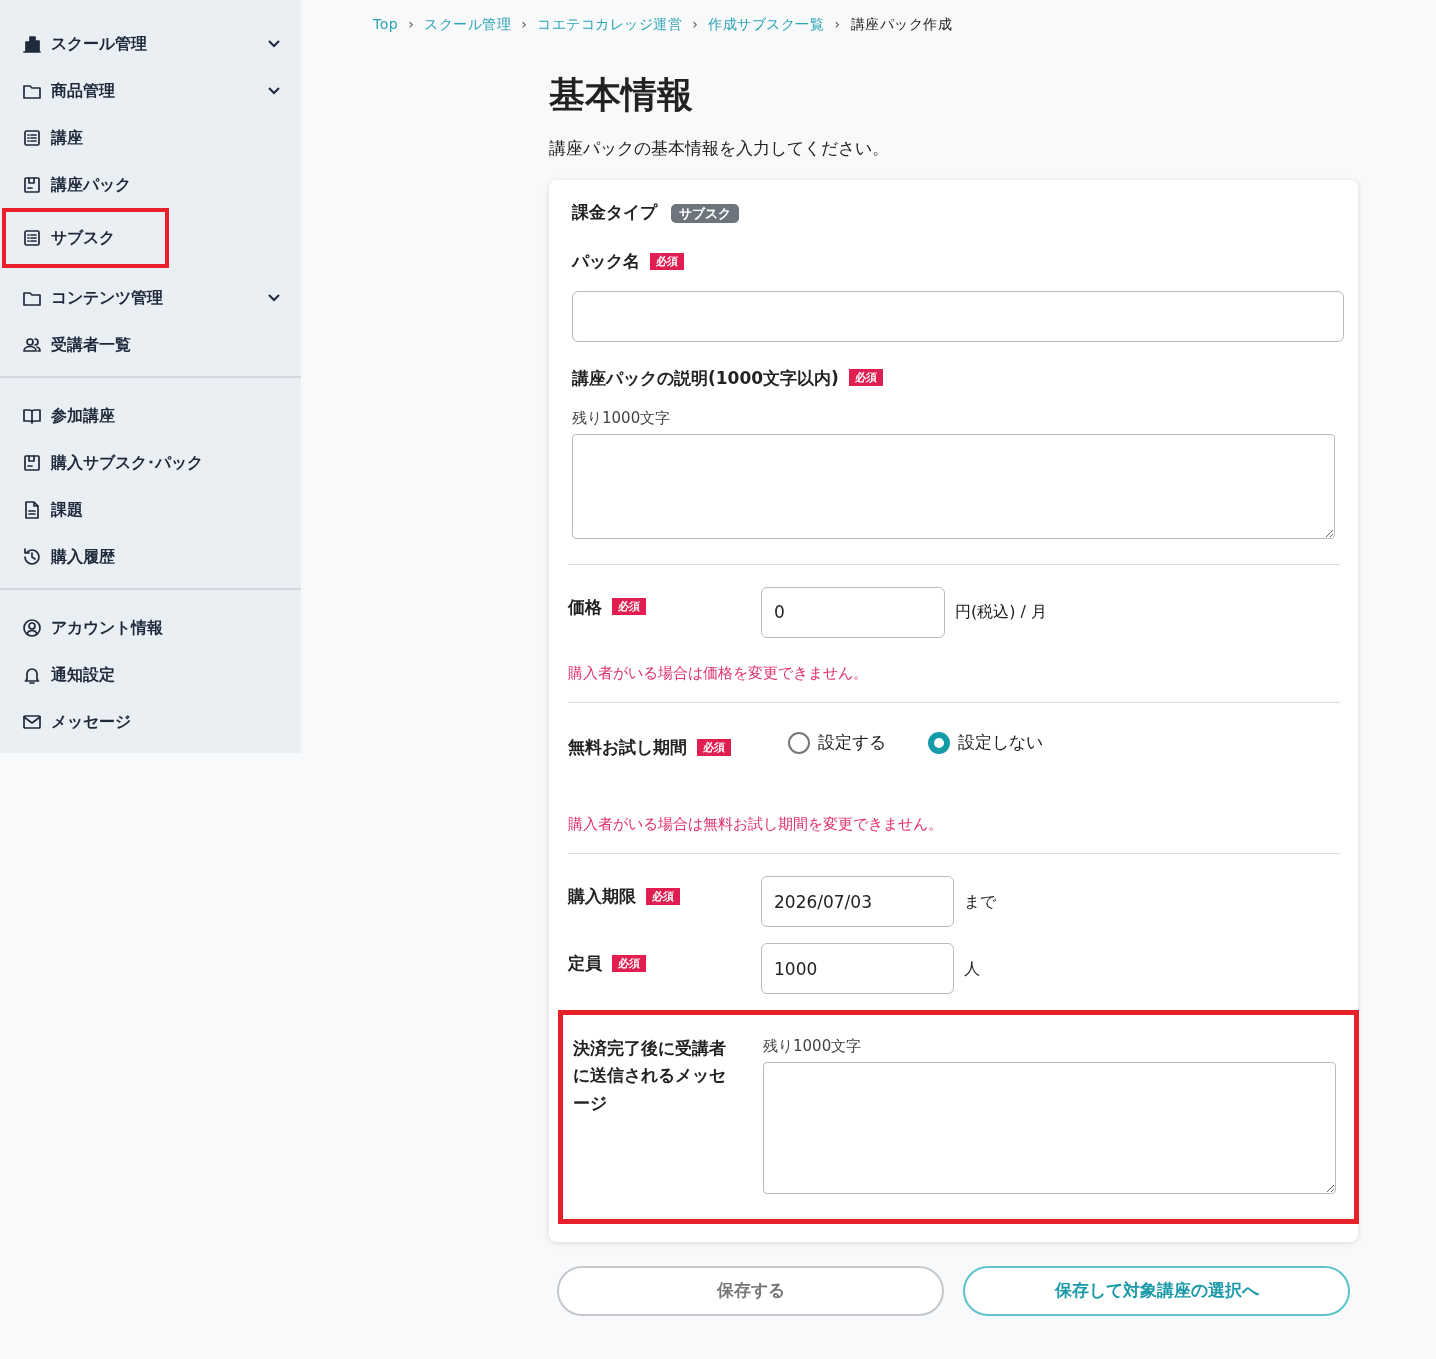 This screenshot has width=1436, height=1359. What do you see at coordinates (32, 556) in the screenshot?
I see `history-icon` at bounding box center [32, 556].